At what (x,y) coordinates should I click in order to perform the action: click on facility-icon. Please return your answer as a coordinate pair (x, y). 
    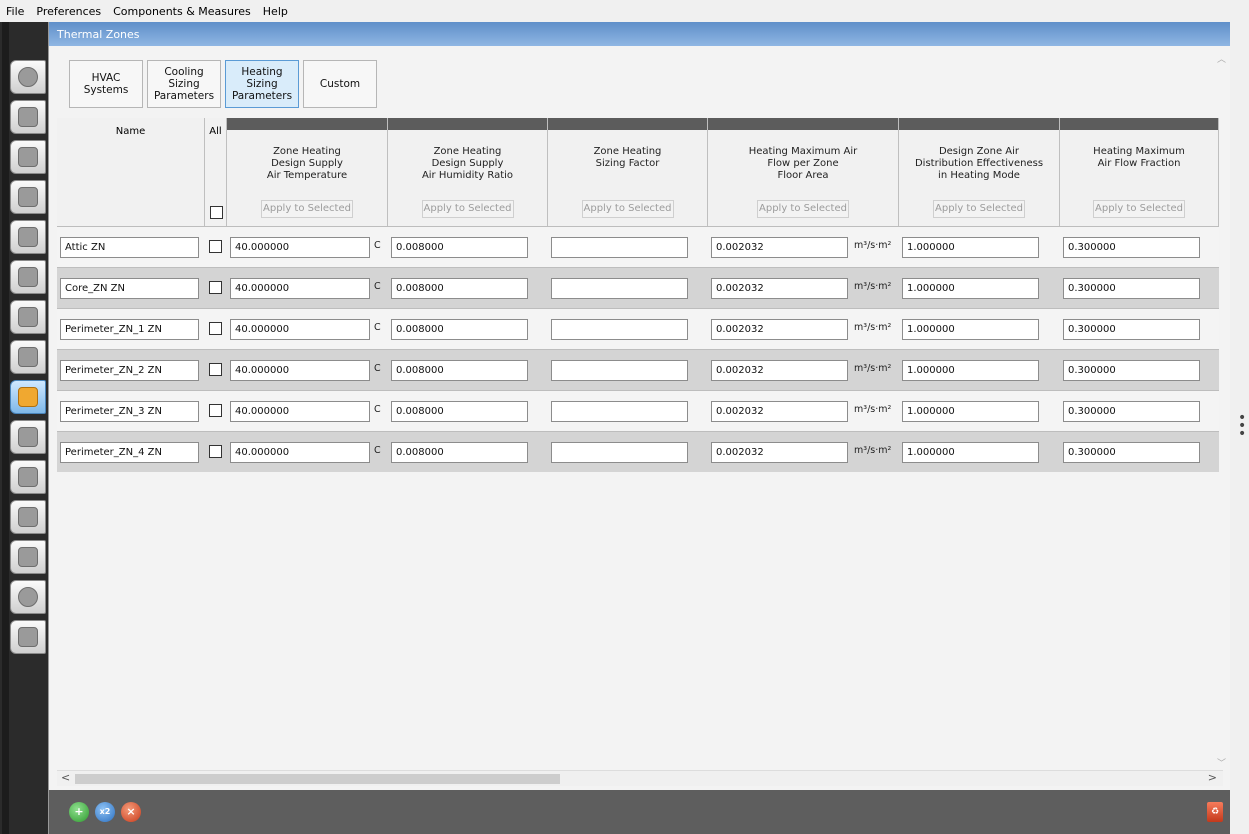
    Looking at the image, I should click on (28, 317).